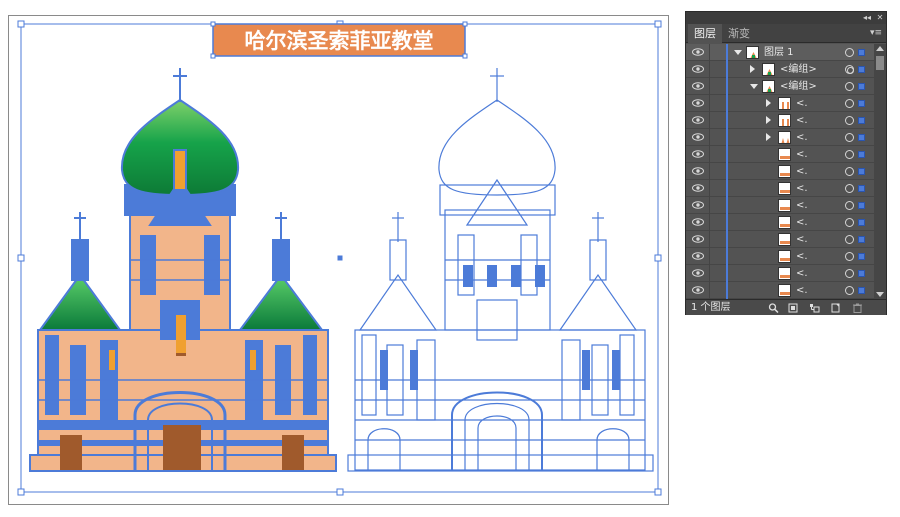 The width and height of the screenshot is (900, 517). I want to click on delete-icon, so click(857, 308).